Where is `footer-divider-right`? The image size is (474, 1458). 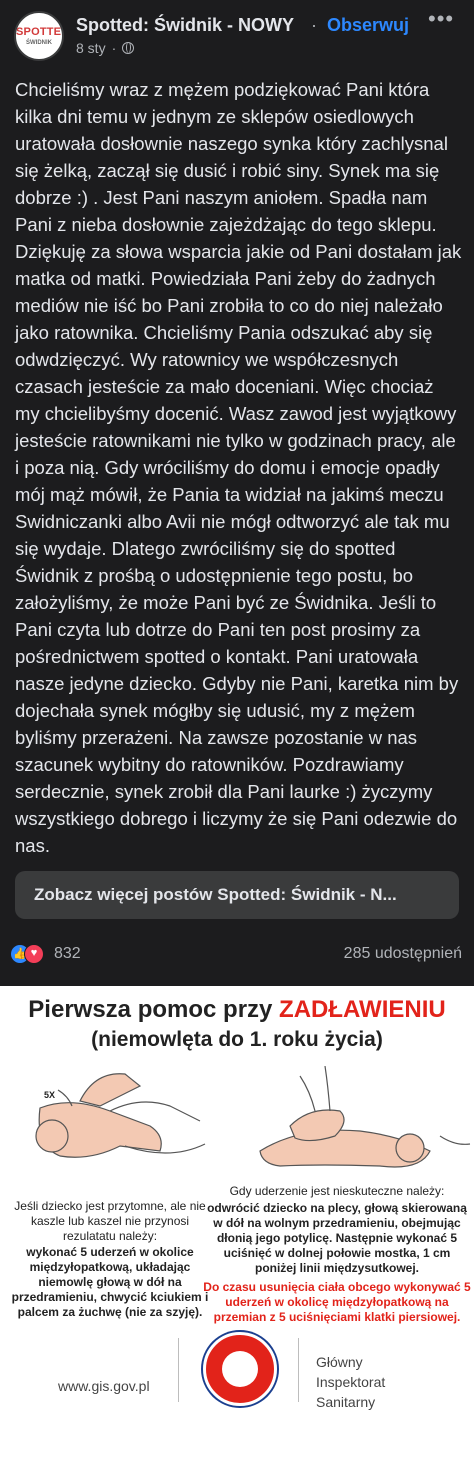 footer-divider-right is located at coordinates (298, 1370).